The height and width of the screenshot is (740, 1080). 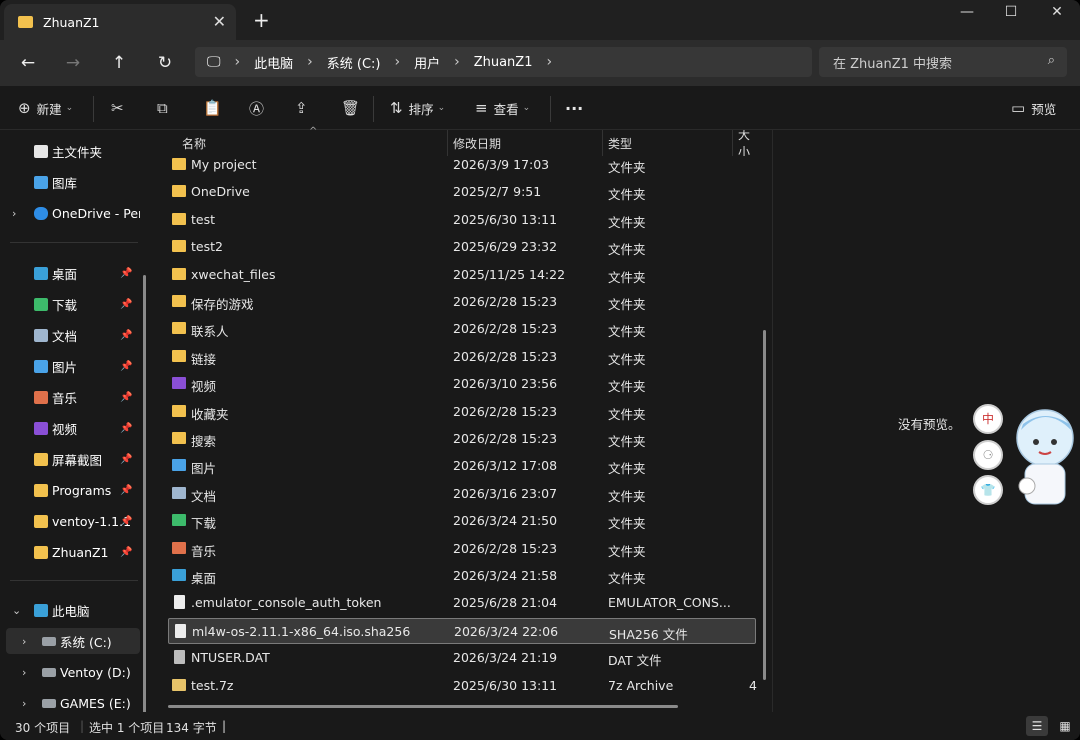 I want to click on cut-button: ✂, so click(x=120, y=108).